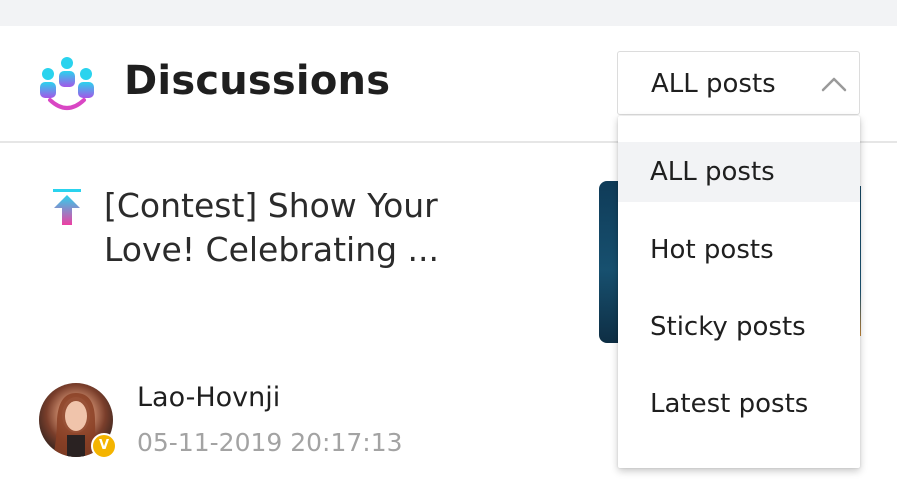 Image resolution: width=897 pixels, height=497 pixels. Describe the element at coordinates (448, 13) in the screenshot. I see `top-status-strip` at that location.